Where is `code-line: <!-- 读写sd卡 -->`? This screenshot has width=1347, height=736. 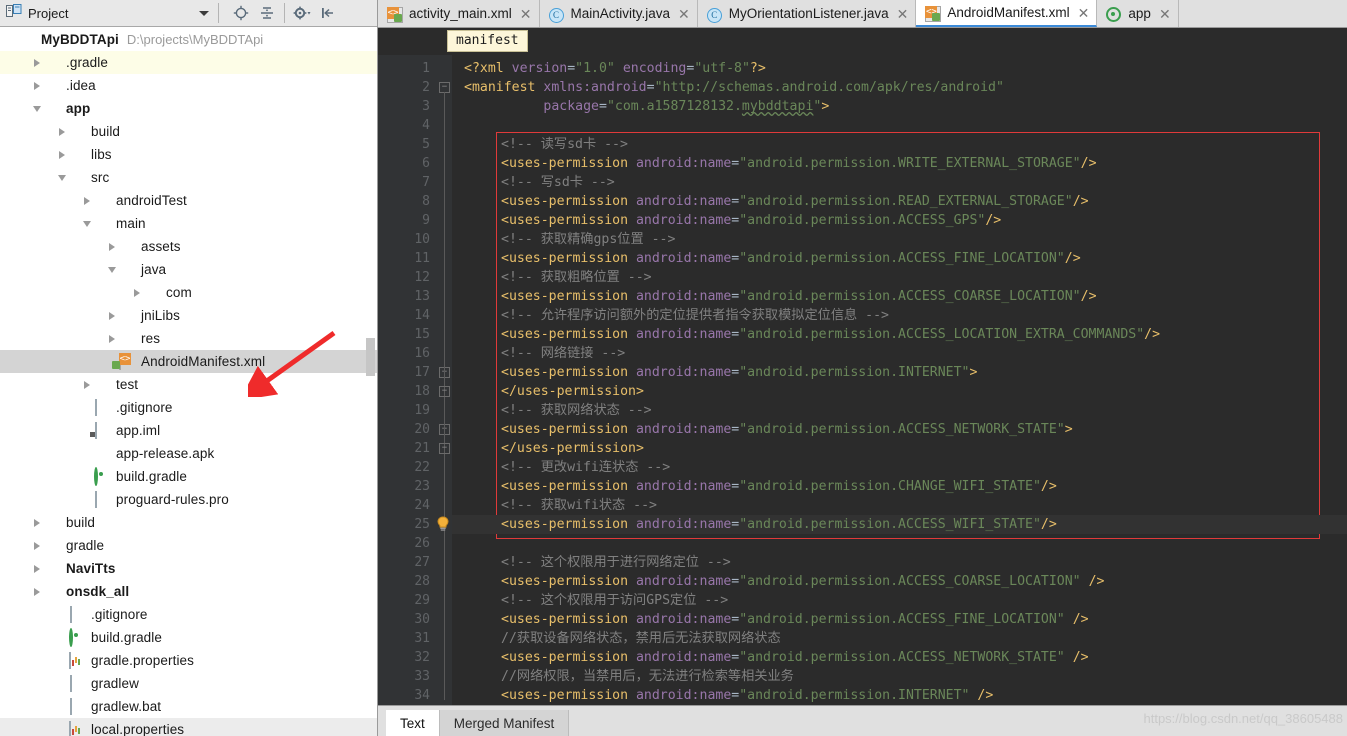
code-line: <!-- 读写sd卡 --> is located at coordinates (564, 144).